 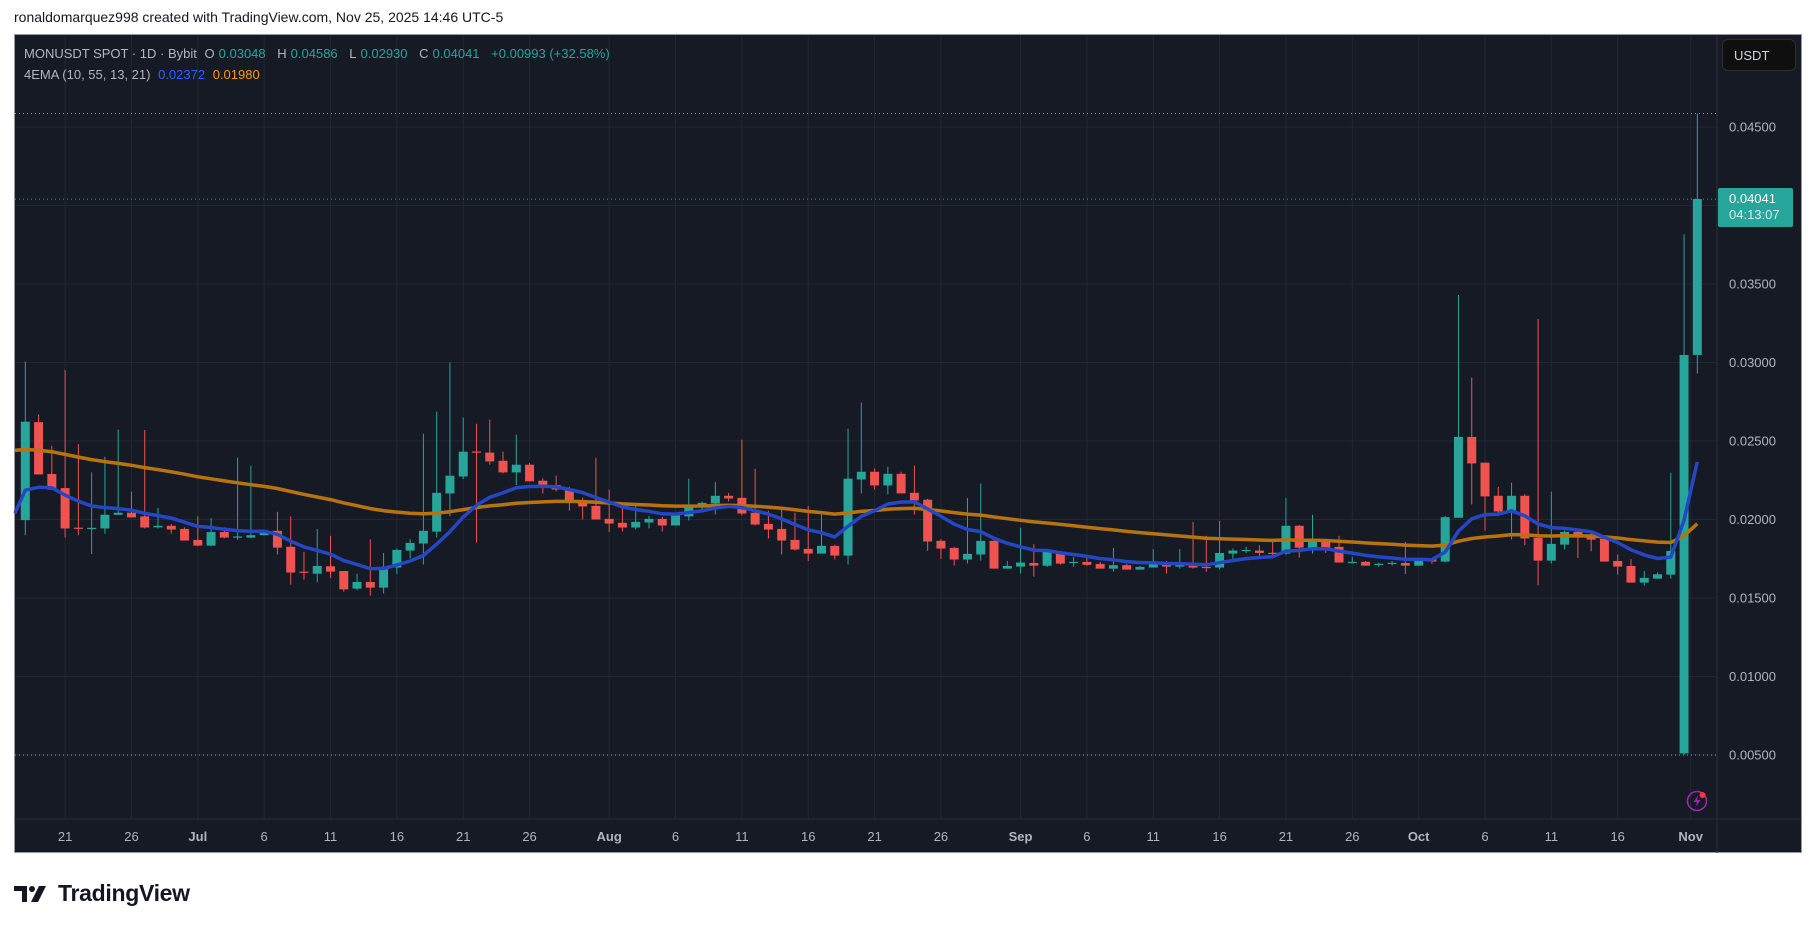 What do you see at coordinates (197, 836) in the screenshot?
I see `time-tick-label: Jul` at bounding box center [197, 836].